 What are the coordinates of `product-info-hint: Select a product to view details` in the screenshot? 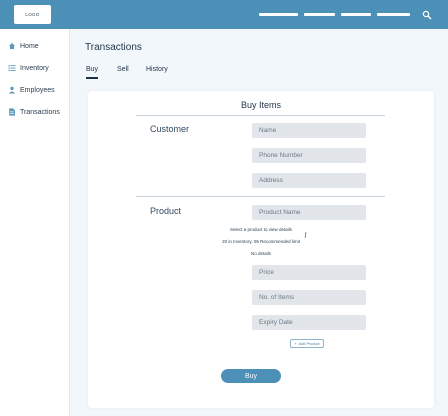 It's located at (261, 229).